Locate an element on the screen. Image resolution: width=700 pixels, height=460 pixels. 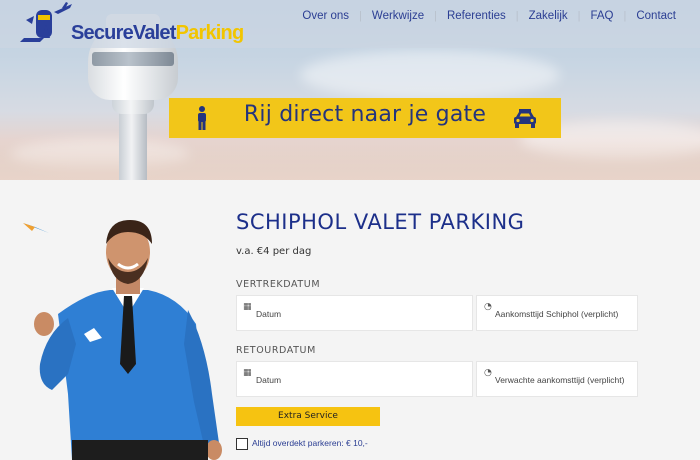
return-label: RETOURDATUM is located at coordinates (276, 350).